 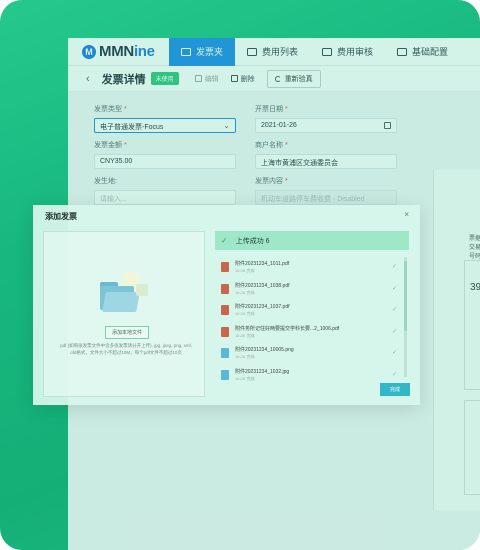 What do you see at coordinates (309, 333) in the screenshot?
I see `list-item: 附件务所记住好两要提交学科长要...2_1006.pdf 10.2K 完成 ✓` at bounding box center [309, 333].